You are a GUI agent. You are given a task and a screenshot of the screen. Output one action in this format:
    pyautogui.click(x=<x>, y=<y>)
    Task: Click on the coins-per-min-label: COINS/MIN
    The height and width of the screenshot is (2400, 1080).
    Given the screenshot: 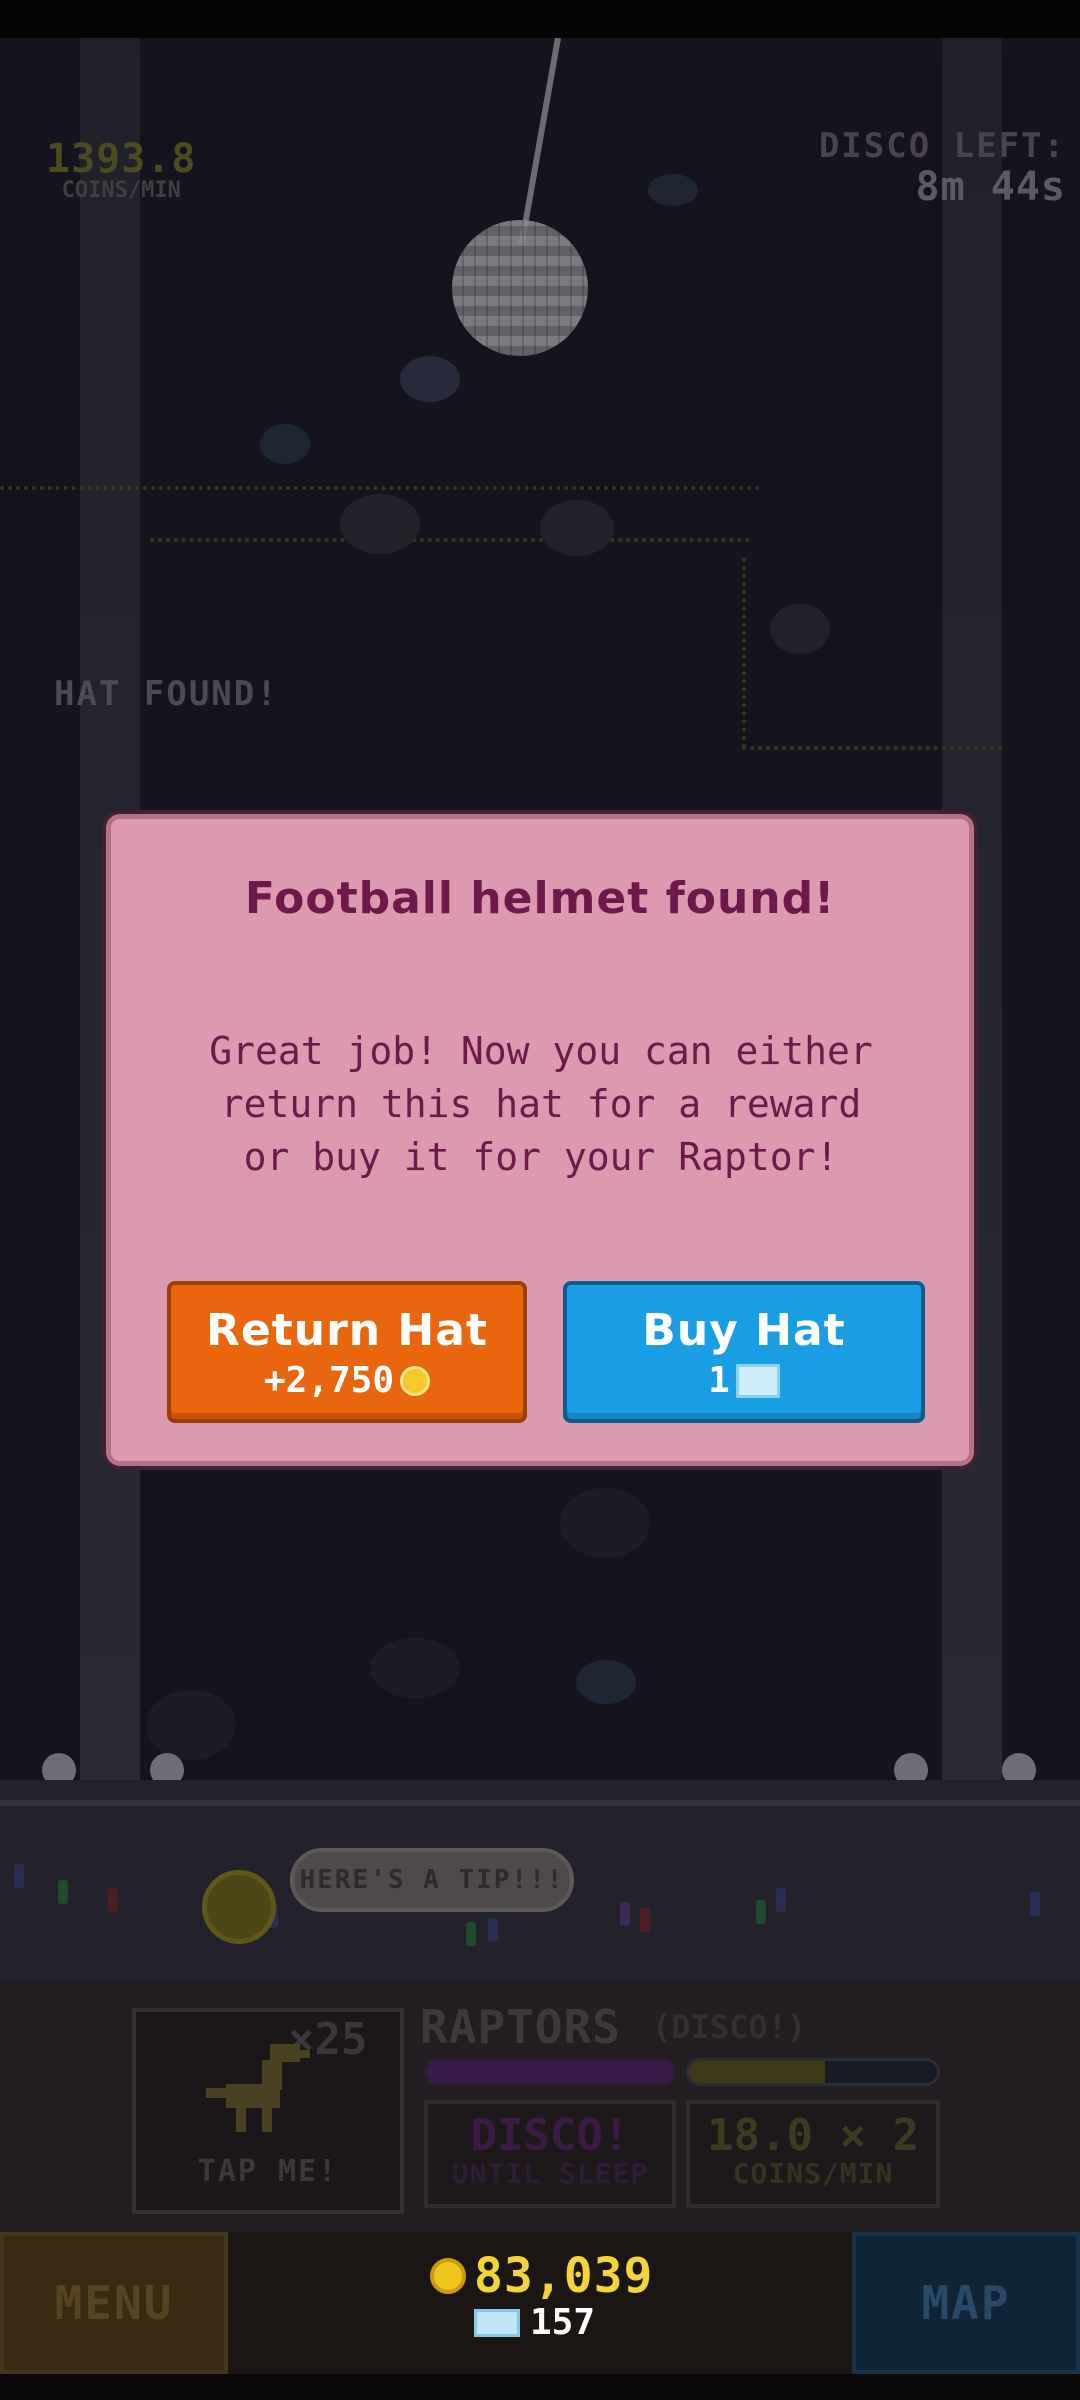 What is the action you would take?
    pyautogui.click(x=813, y=2173)
    